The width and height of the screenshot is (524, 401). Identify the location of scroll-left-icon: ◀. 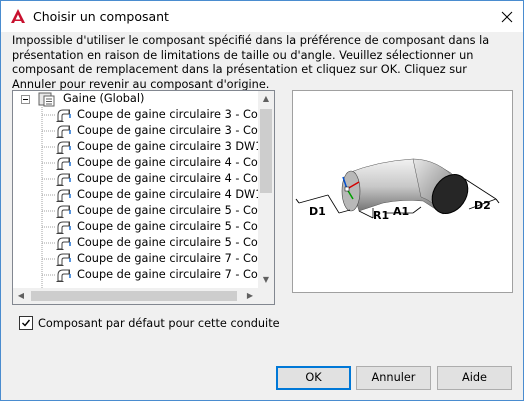
(21, 296).